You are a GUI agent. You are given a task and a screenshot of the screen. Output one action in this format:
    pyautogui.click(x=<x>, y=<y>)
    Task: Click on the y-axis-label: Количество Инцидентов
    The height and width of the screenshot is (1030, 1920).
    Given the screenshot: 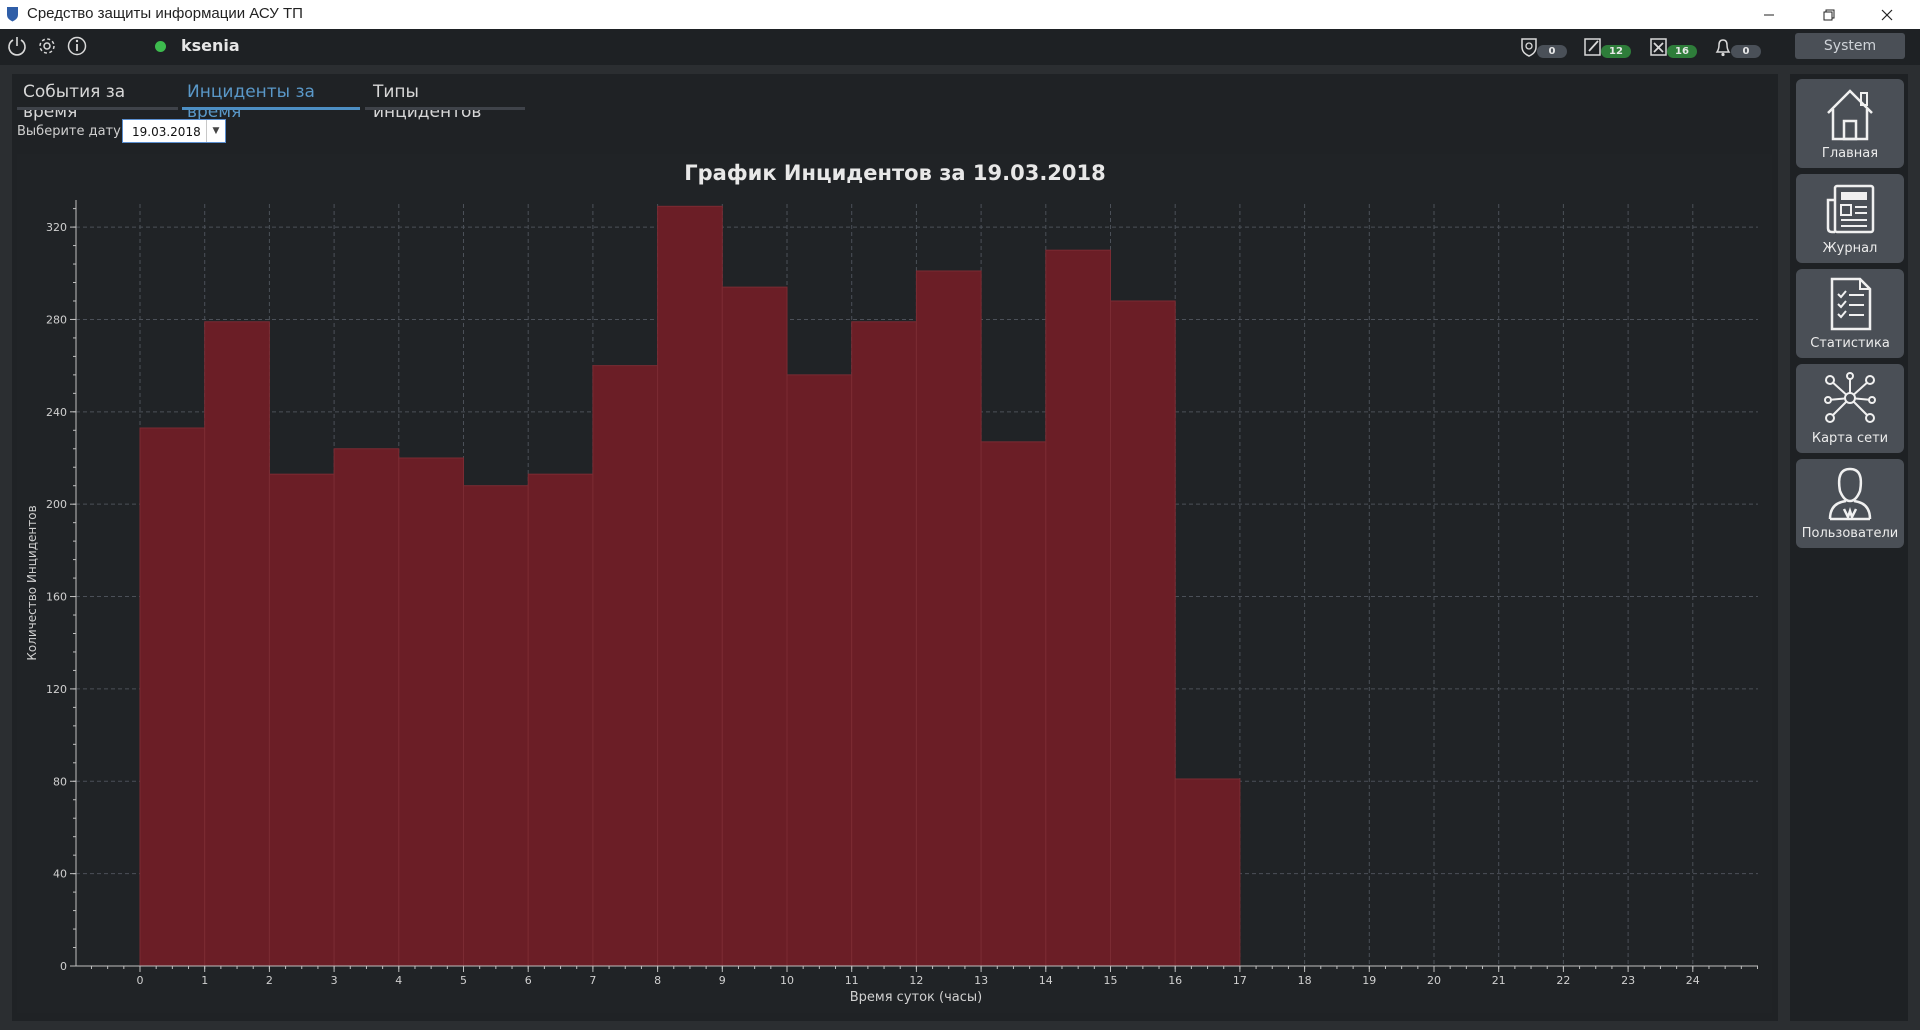 What is the action you would take?
    pyautogui.click(x=32, y=582)
    